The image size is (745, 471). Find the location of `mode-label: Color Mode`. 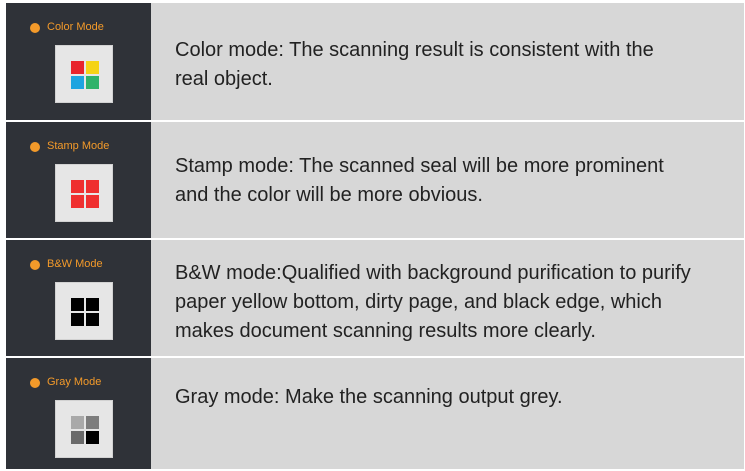

mode-label: Color Mode is located at coordinates (75, 27).